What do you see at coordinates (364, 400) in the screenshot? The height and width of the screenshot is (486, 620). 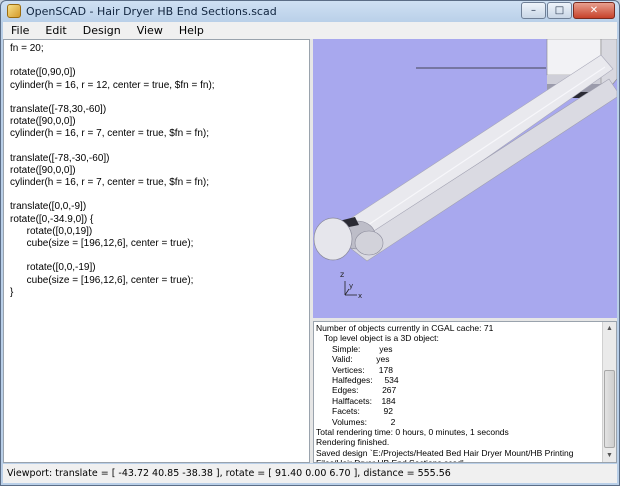 I see `console-line: Halffacets: 184` at bounding box center [364, 400].